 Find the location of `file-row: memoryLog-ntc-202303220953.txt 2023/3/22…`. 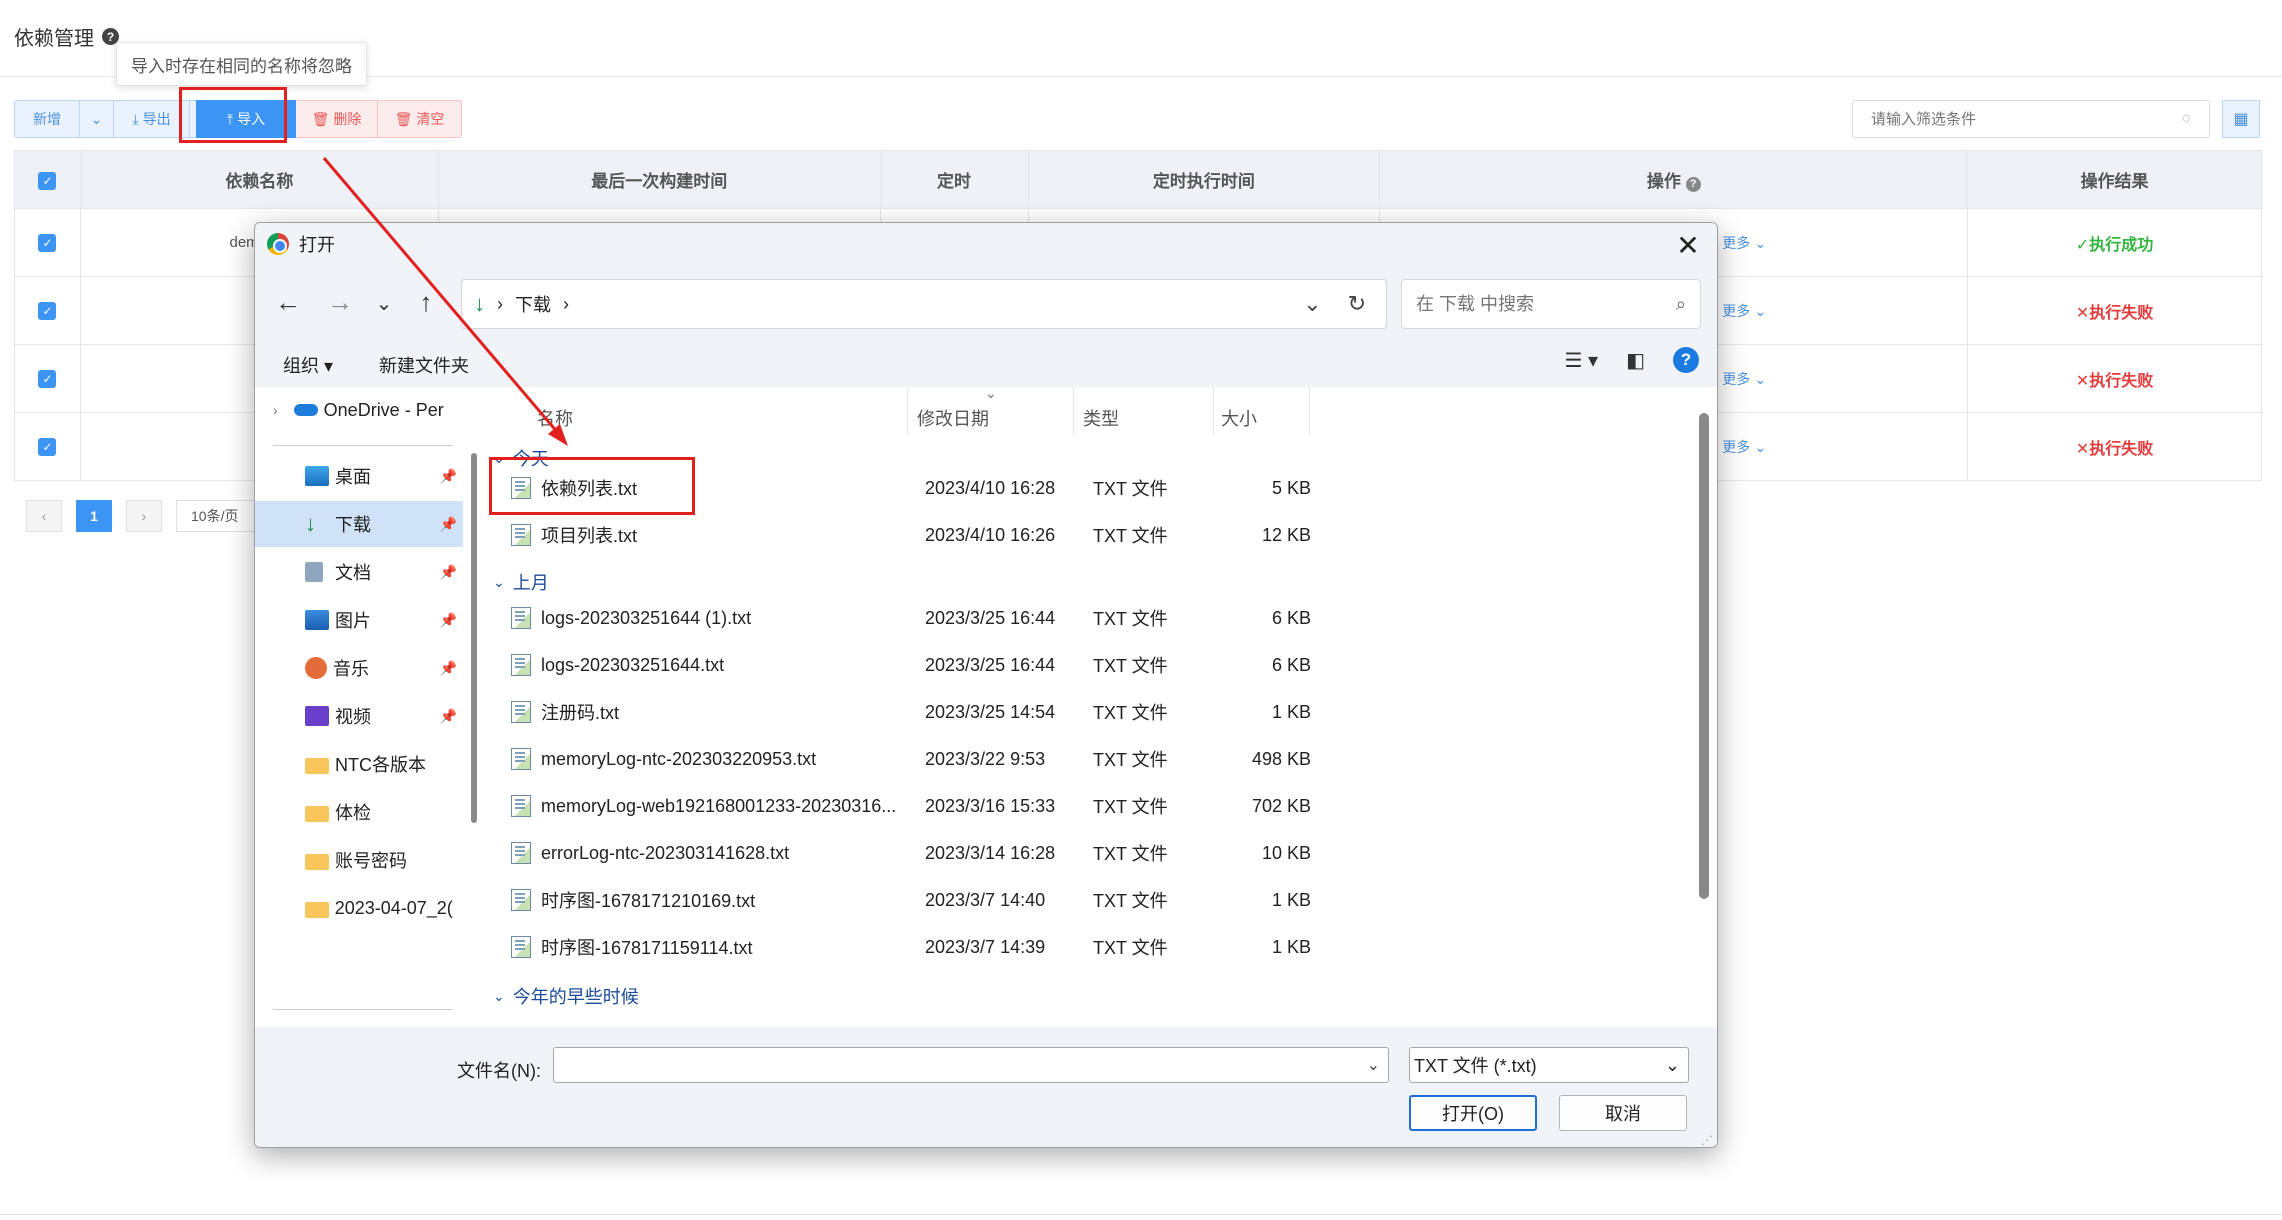

file-row: memoryLog-ntc-202303220953.txt 2023/3/22… is located at coordinates (1089, 759).